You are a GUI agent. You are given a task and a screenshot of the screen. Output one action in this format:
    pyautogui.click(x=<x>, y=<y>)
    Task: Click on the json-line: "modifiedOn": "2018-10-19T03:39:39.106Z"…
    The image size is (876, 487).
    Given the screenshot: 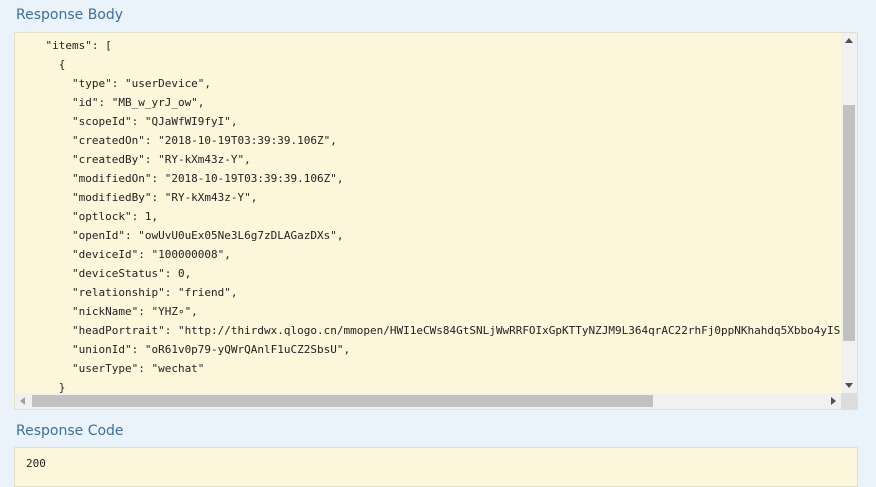 What is the action you would take?
    pyautogui.click(x=181, y=178)
    